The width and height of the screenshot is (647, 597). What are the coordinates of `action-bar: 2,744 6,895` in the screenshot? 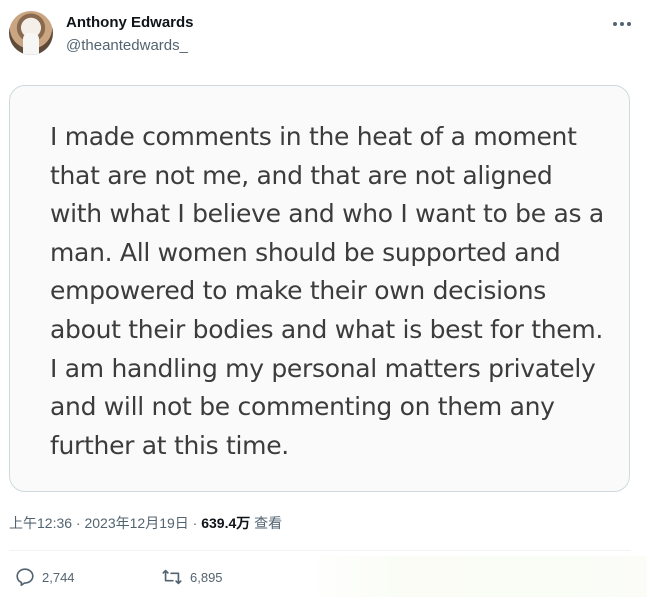 It's located at (323, 576).